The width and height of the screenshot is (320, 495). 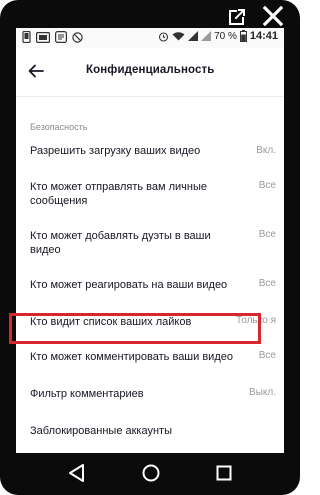 What do you see at coordinates (178, 36) in the screenshot?
I see `wifi-icon` at bounding box center [178, 36].